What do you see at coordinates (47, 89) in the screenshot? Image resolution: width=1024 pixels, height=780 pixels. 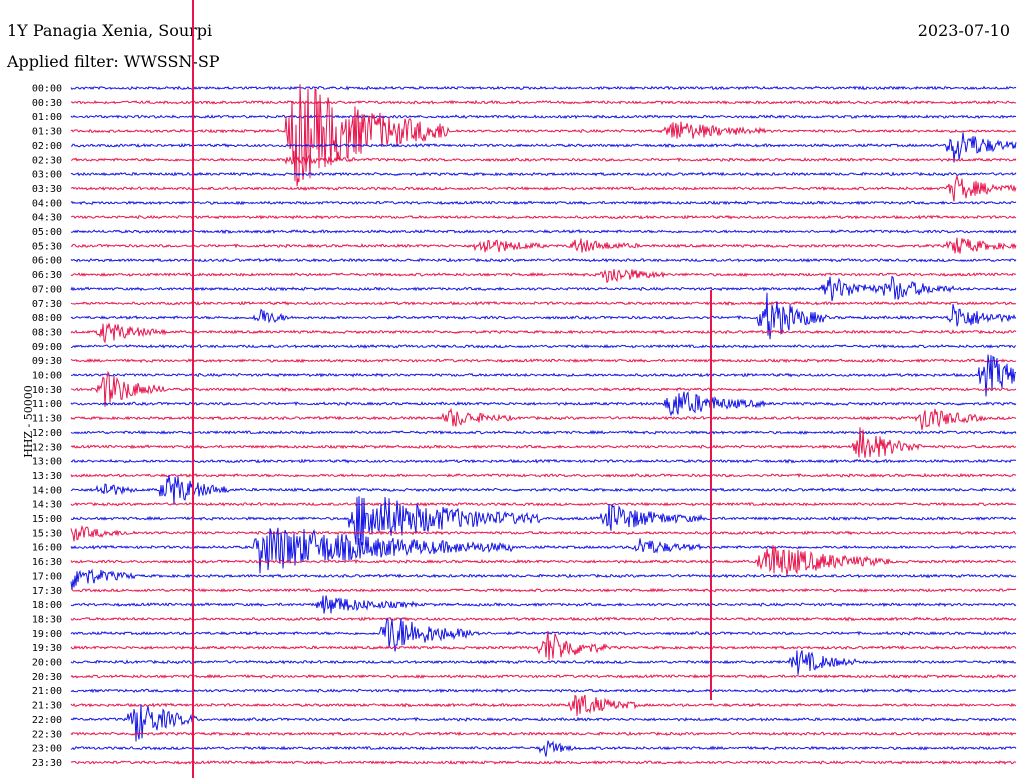 I see `time-tick-label: 00:00` at bounding box center [47, 89].